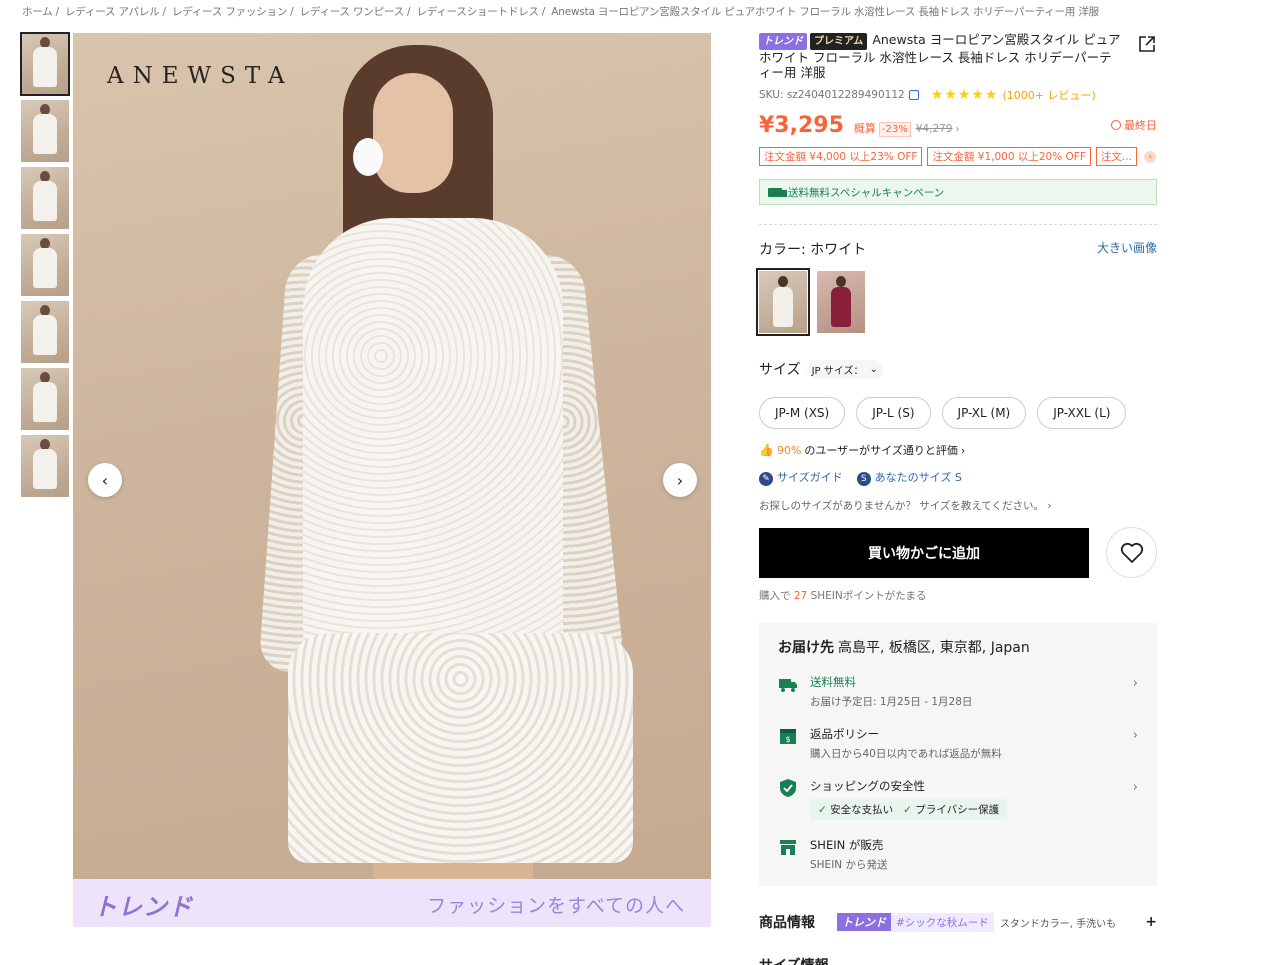 The image size is (1280, 965). What do you see at coordinates (783, 302) in the screenshot?
I see `color-swatch-white` at bounding box center [783, 302].